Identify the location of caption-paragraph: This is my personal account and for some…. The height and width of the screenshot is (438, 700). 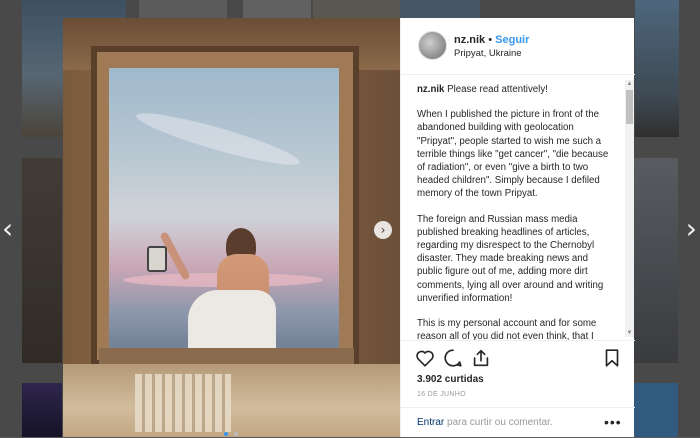
(507, 329).